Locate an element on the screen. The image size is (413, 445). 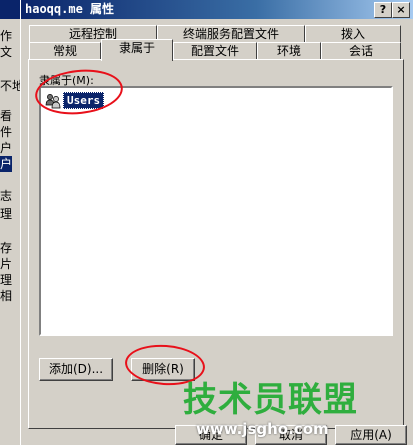
tab-terminal-services-profile: 终端服务配置文件 is located at coordinates (231, 33).